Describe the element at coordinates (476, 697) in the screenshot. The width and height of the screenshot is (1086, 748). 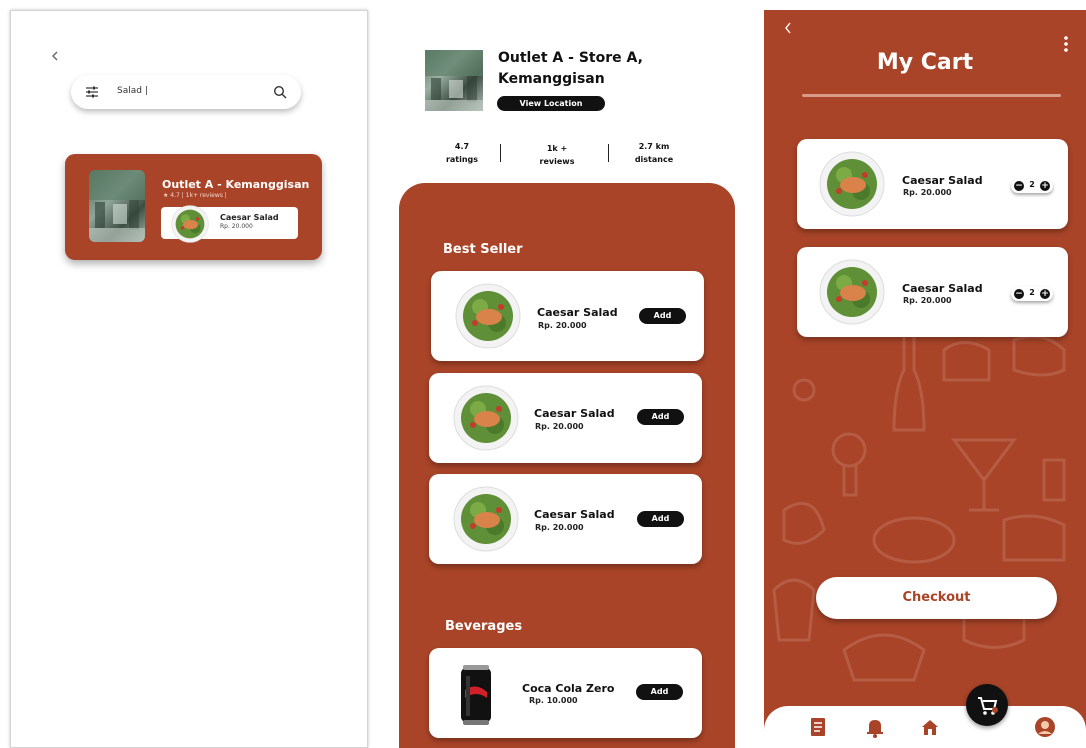
I see `soda-can-image` at that location.